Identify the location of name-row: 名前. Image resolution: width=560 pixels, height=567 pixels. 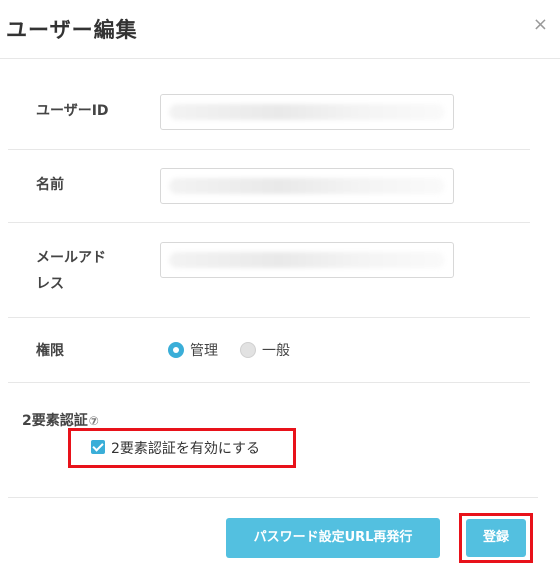
(269, 186).